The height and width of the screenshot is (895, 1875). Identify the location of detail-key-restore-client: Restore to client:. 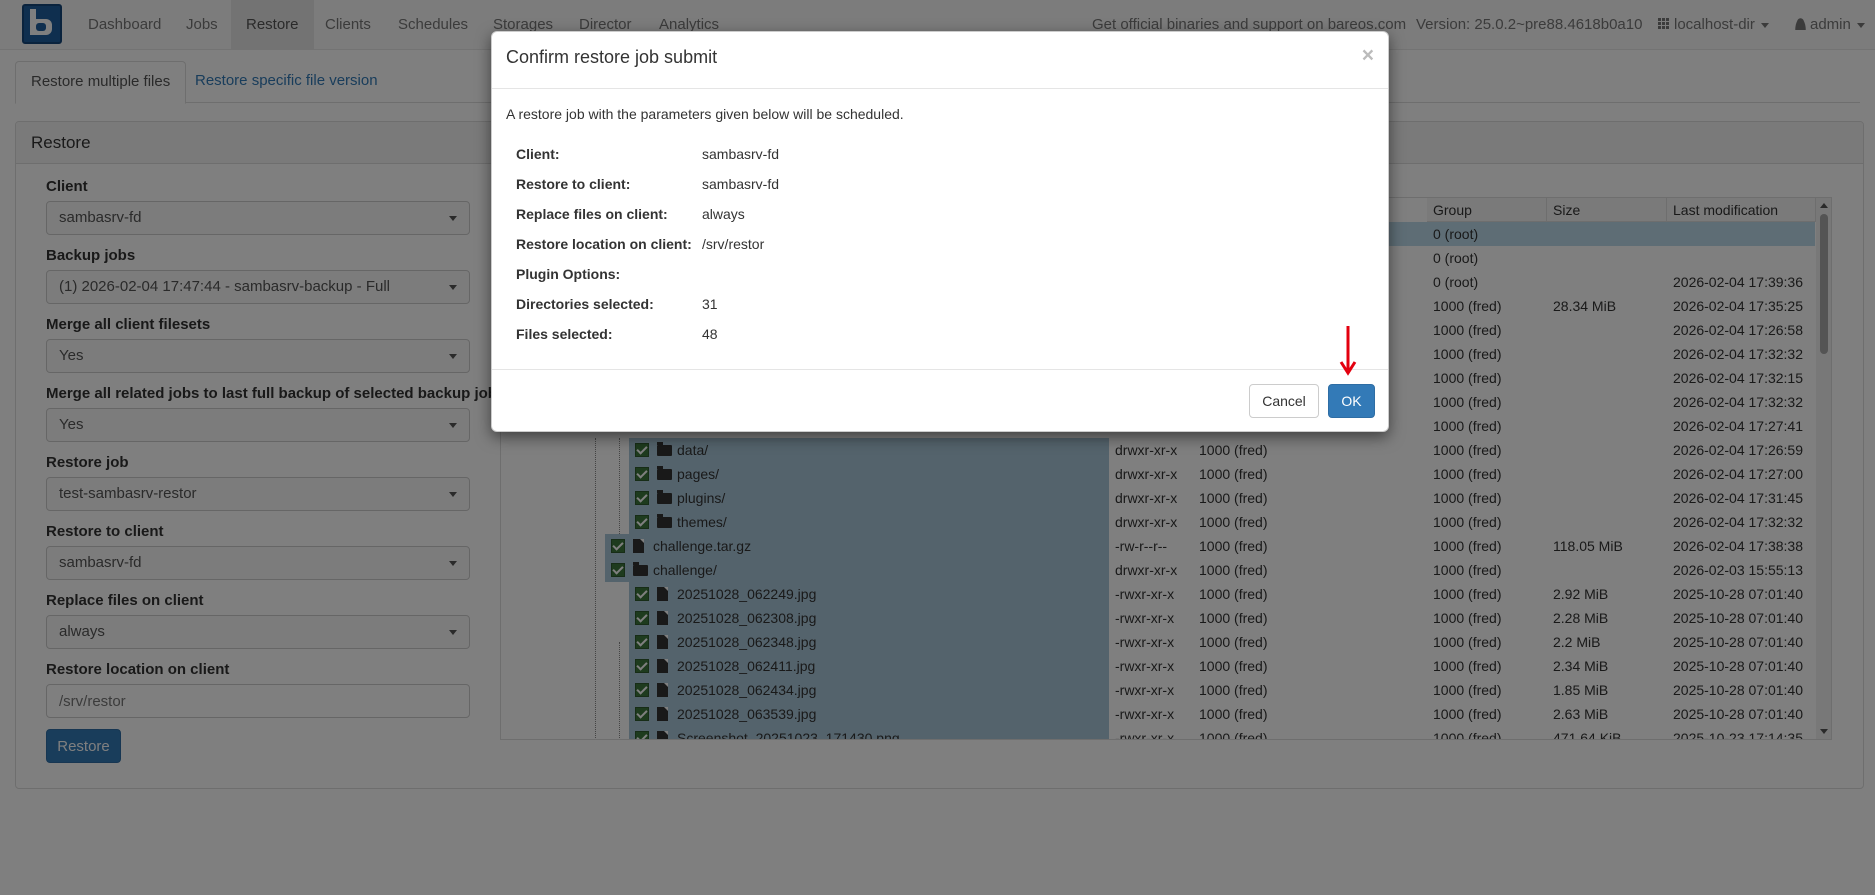
(573, 184).